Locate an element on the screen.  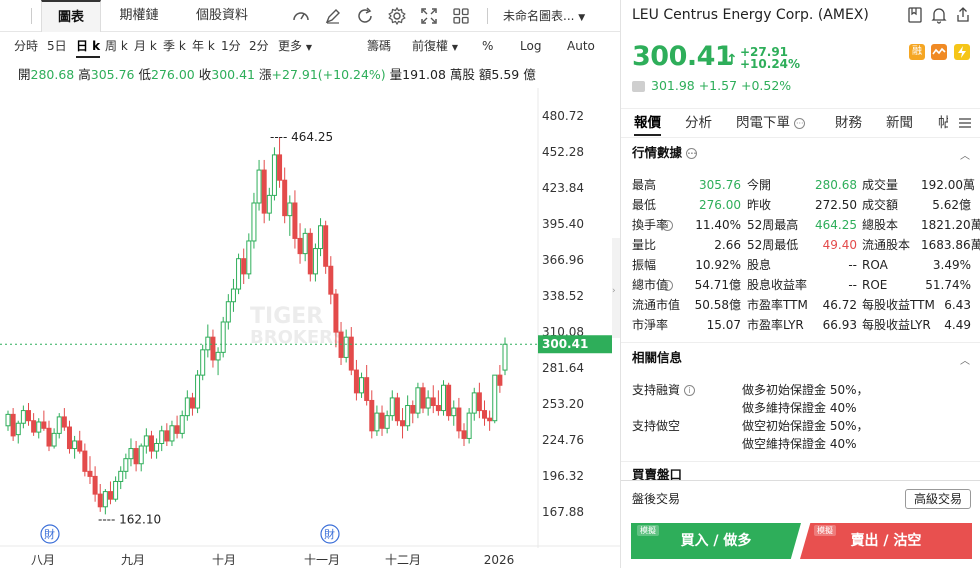
period-1min: 1分 is located at coordinates (231, 46).